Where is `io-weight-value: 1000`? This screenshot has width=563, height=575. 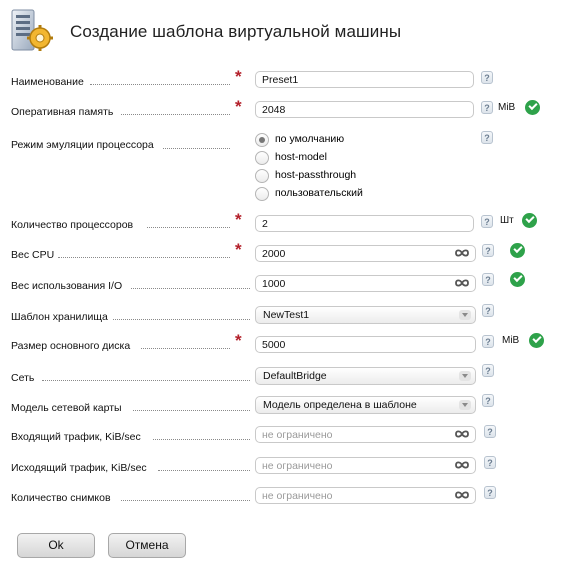
io-weight-value: 1000 is located at coordinates (274, 284).